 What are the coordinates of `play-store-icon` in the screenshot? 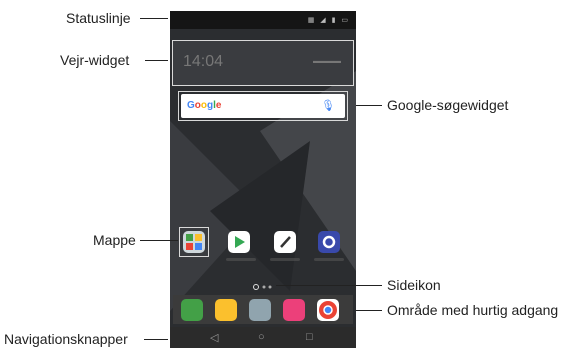 It's located at (239, 242).